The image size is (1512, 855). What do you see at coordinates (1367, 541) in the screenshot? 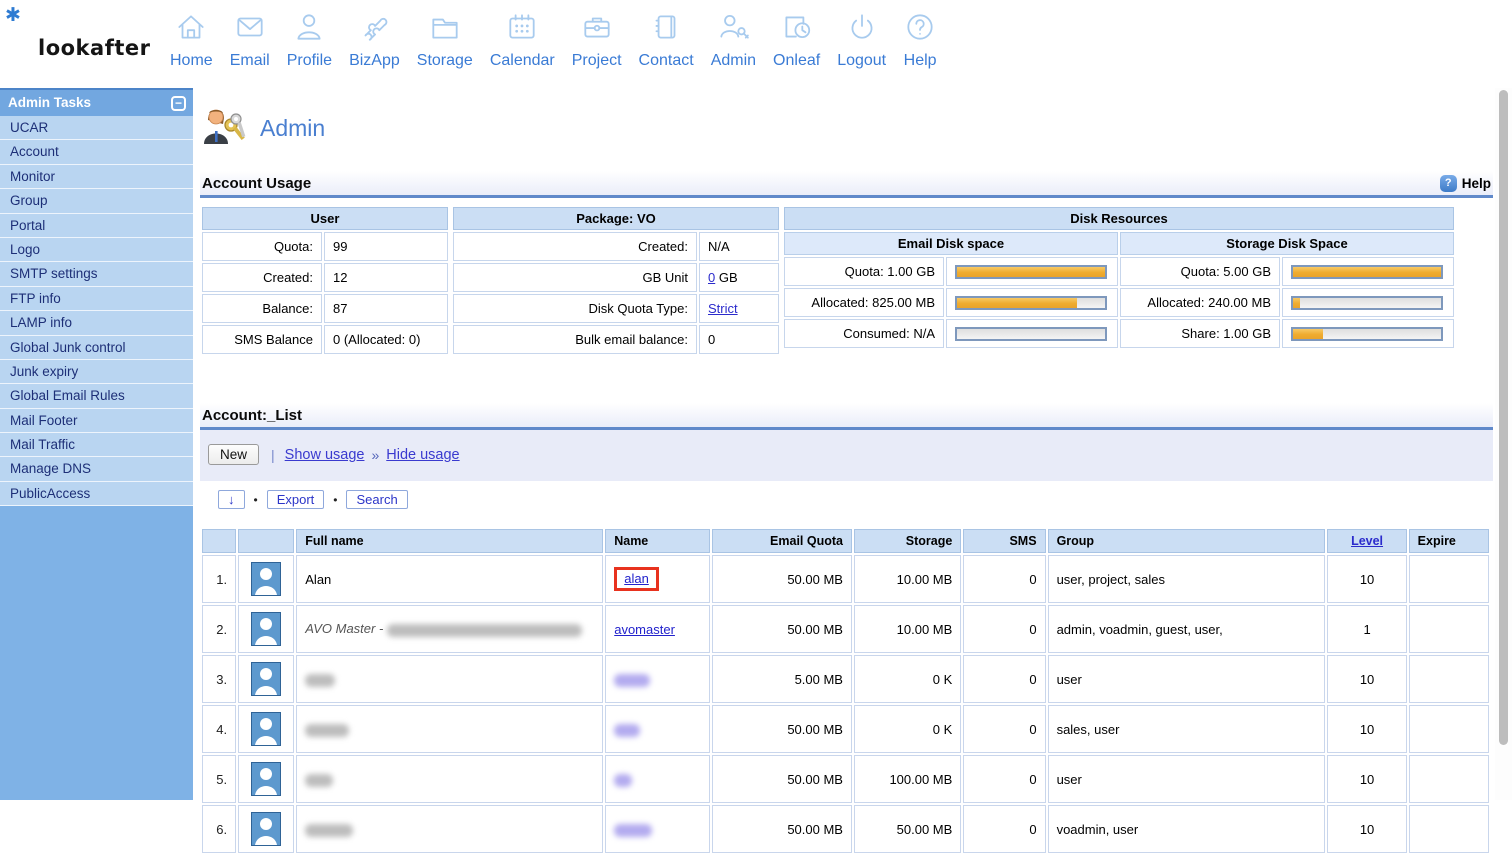
I see `level-sort-link: Level` at bounding box center [1367, 541].